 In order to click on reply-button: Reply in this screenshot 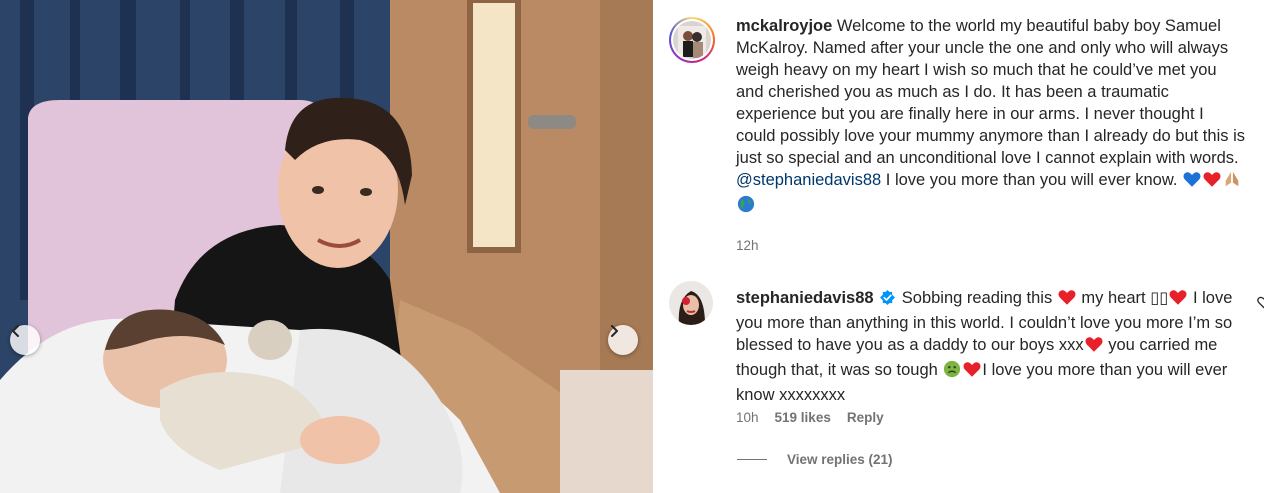, I will do `click(865, 417)`.